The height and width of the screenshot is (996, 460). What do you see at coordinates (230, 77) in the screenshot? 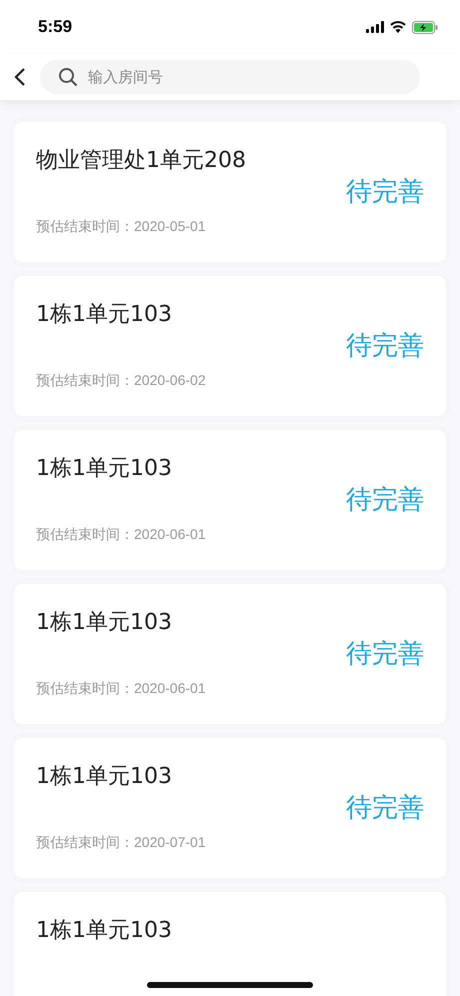
I see `search-field: 输入房间号` at bounding box center [230, 77].